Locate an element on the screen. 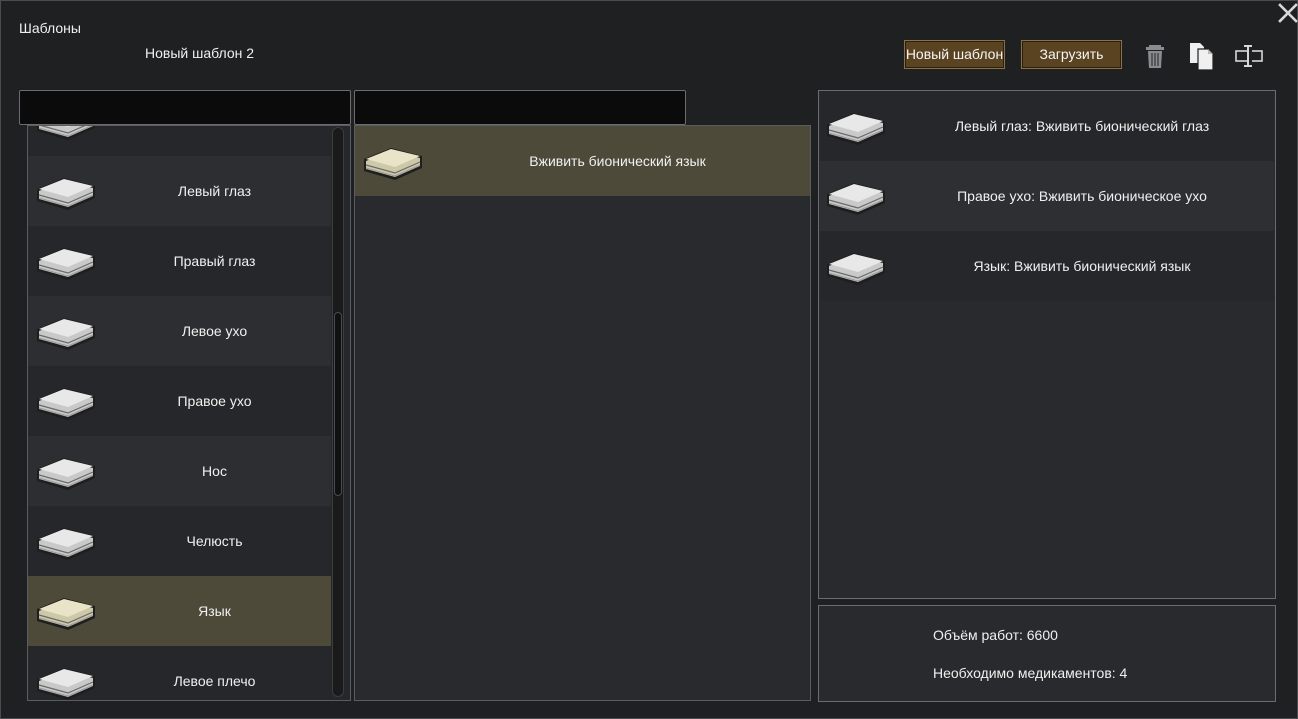  load-button: Загрузить is located at coordinates (1071, 54).